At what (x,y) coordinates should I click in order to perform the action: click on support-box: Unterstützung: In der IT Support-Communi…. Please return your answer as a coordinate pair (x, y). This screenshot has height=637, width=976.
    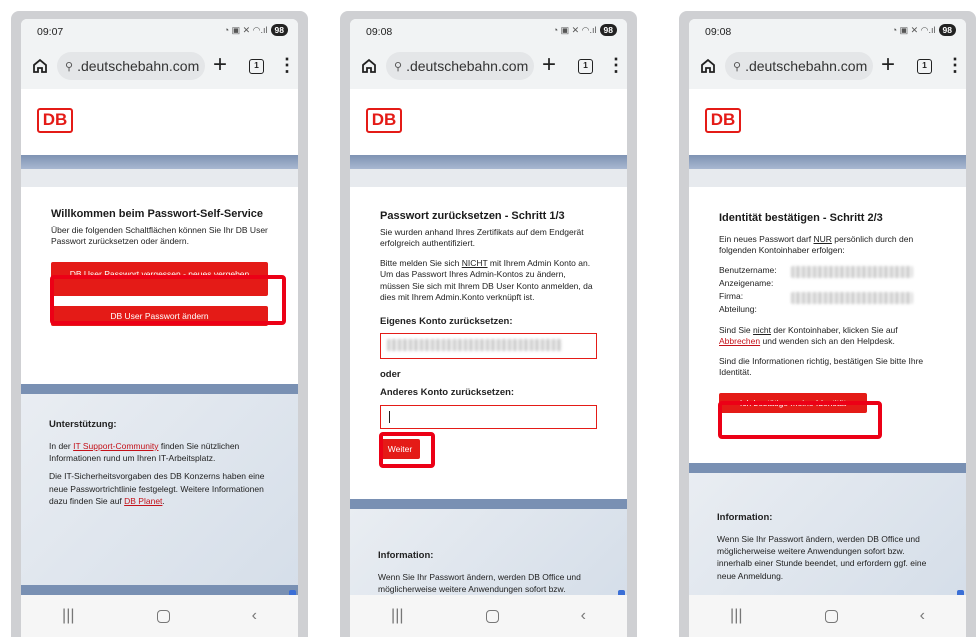
    Looking at the image, I should click on (159, 490).